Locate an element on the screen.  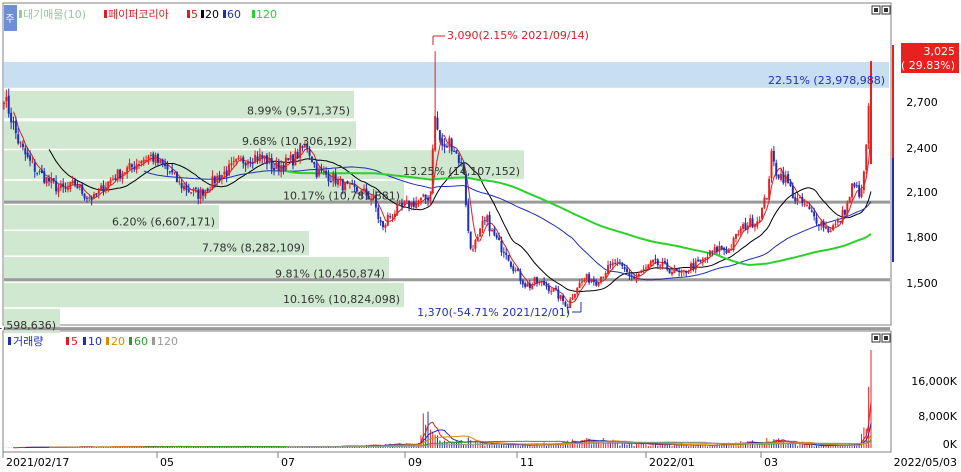
price-axis: 2,700 2,400 2,100 1,800 1,500 is located at coordinates (922, 193).